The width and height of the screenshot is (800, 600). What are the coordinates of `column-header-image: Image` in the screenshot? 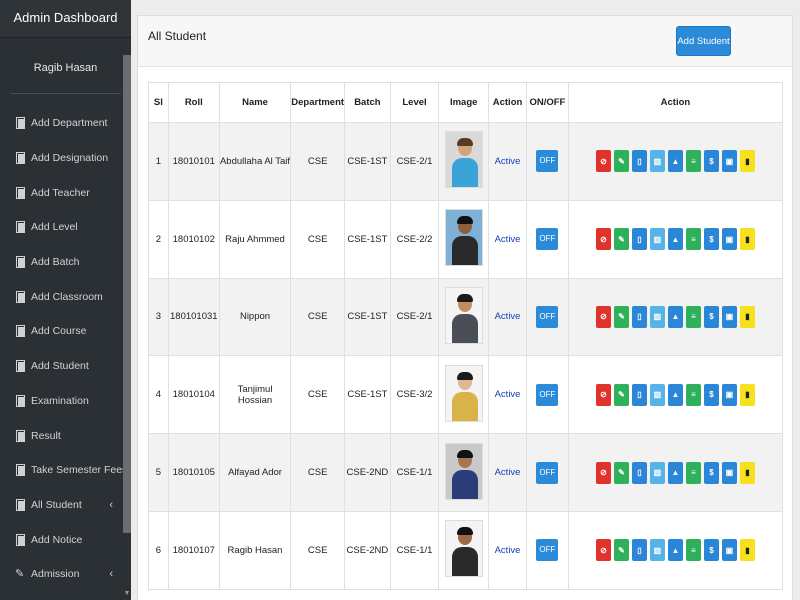 It's located at (464, 102).